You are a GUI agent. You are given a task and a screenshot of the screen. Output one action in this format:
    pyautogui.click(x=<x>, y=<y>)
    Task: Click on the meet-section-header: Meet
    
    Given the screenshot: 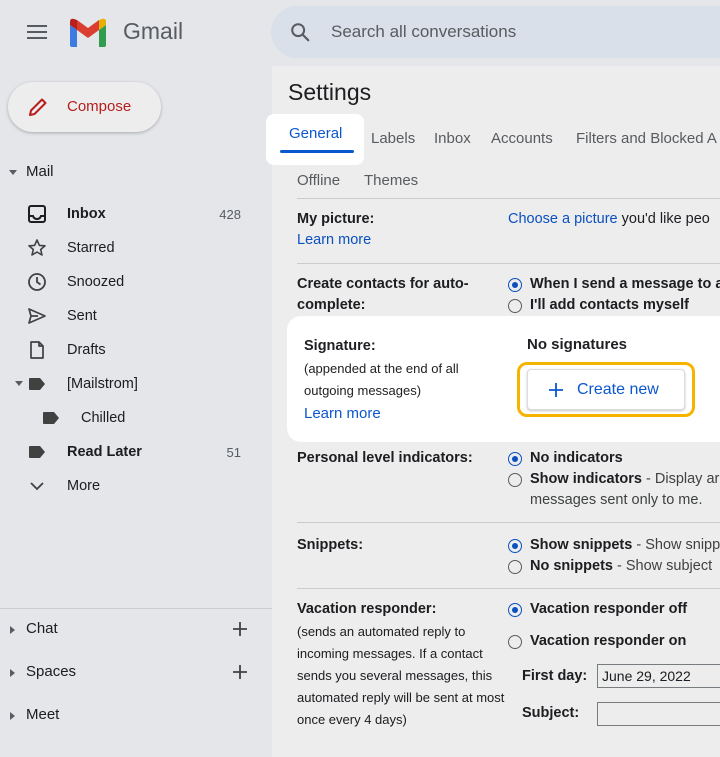 What is the action you would take?
    pyautogui.click(x=136, y=716)
    